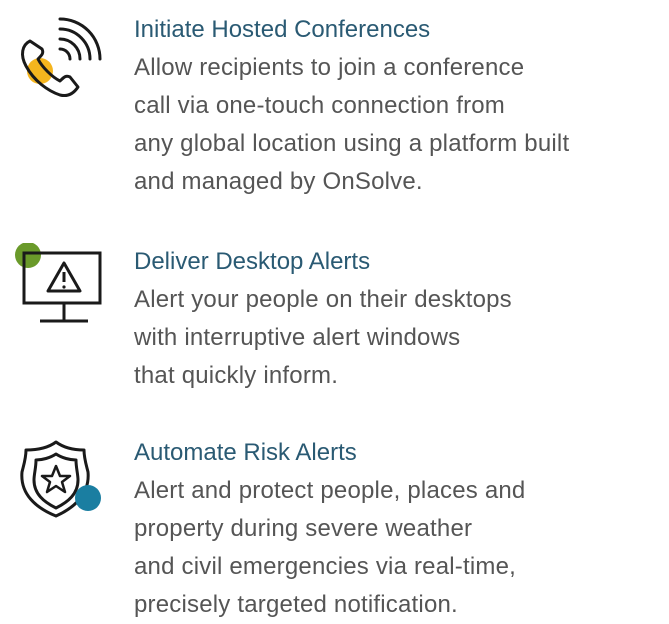 This screenshot has height=624, width=669. What do you see at coordinates (329, 67) in the screenshot?
I see `feature-desc-line: Allow recipients to join a conference` at bounding box center [329, 67].